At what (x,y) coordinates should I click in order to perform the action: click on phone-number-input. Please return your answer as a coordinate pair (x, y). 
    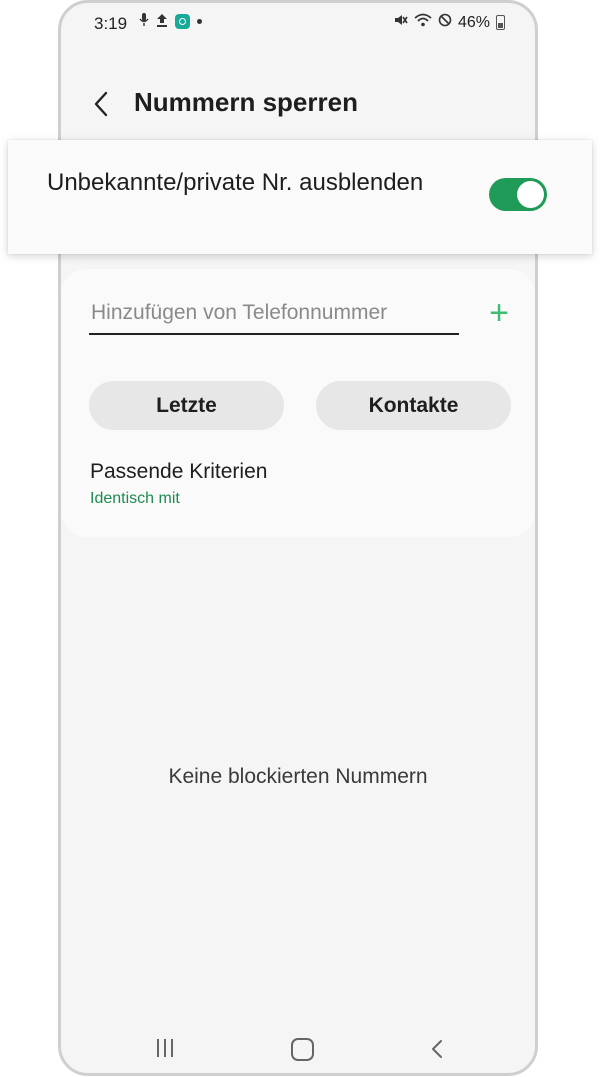
    Looking at the image, I should click on (274, 314).